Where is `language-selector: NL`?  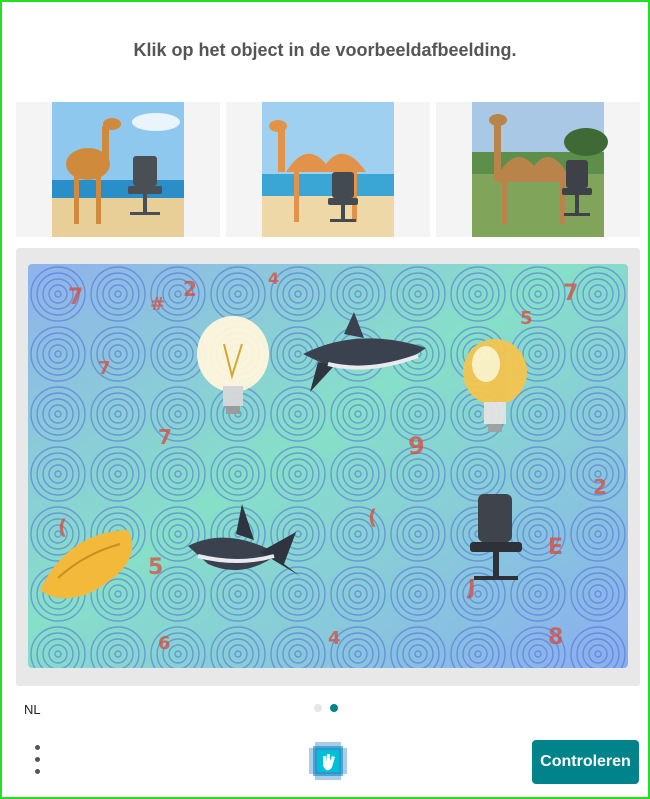
language-selector: NL is located at coordinates (32, 709).